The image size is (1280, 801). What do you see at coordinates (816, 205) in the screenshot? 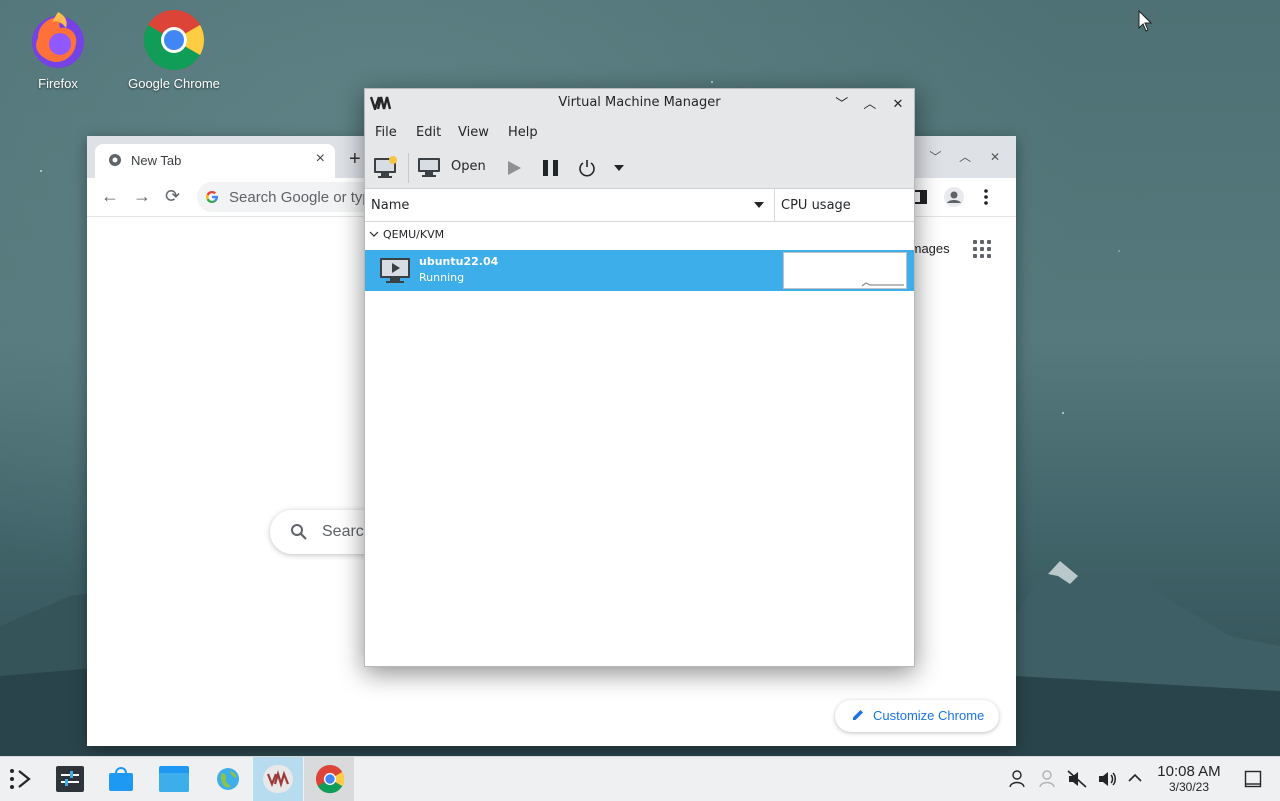
I see `column-header-cpu-usage: CPU usage` at bounding box center [816, 205].